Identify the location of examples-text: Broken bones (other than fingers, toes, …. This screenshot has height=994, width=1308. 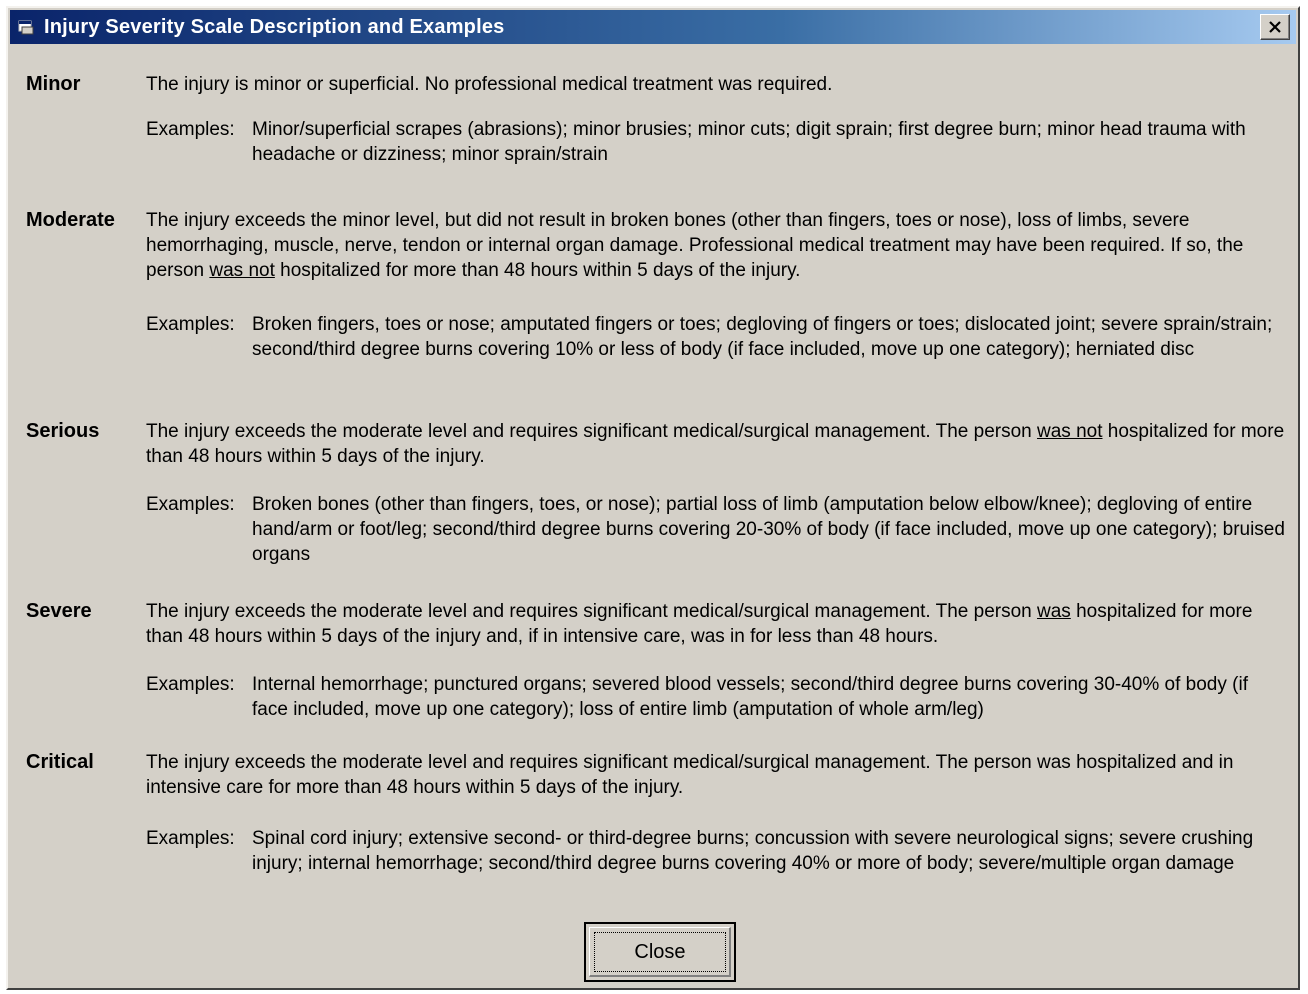
(768, 529).